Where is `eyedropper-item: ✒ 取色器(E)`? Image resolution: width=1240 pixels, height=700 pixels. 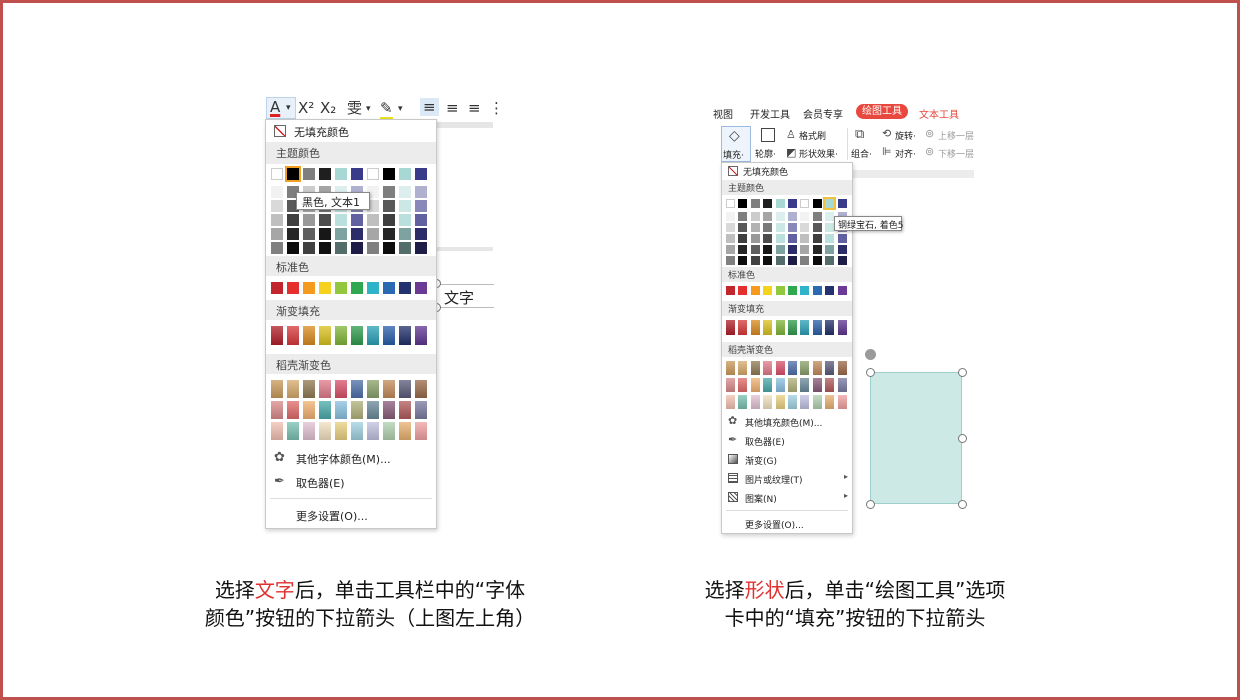 eyedropper-item: ✒ 取色器(E) is located at coordinates (787, 441).